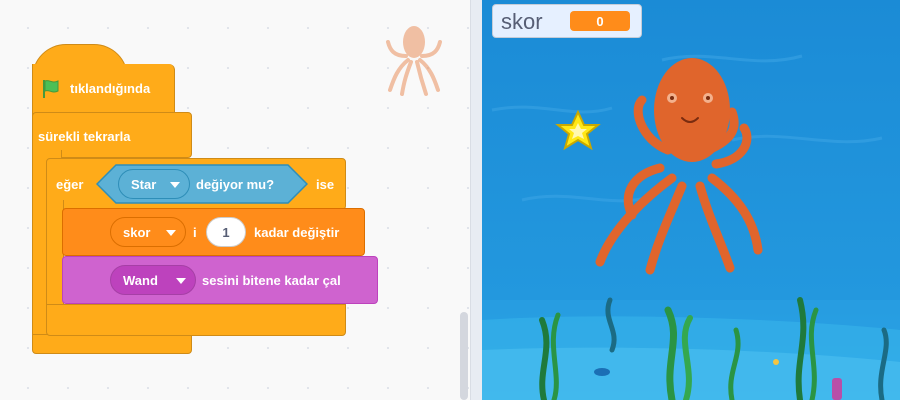 The image size is (900, 400). Describe the element at coordinates (140, 280) in the screenshot. I see `sound-dropdown-value: Wand` at that location.